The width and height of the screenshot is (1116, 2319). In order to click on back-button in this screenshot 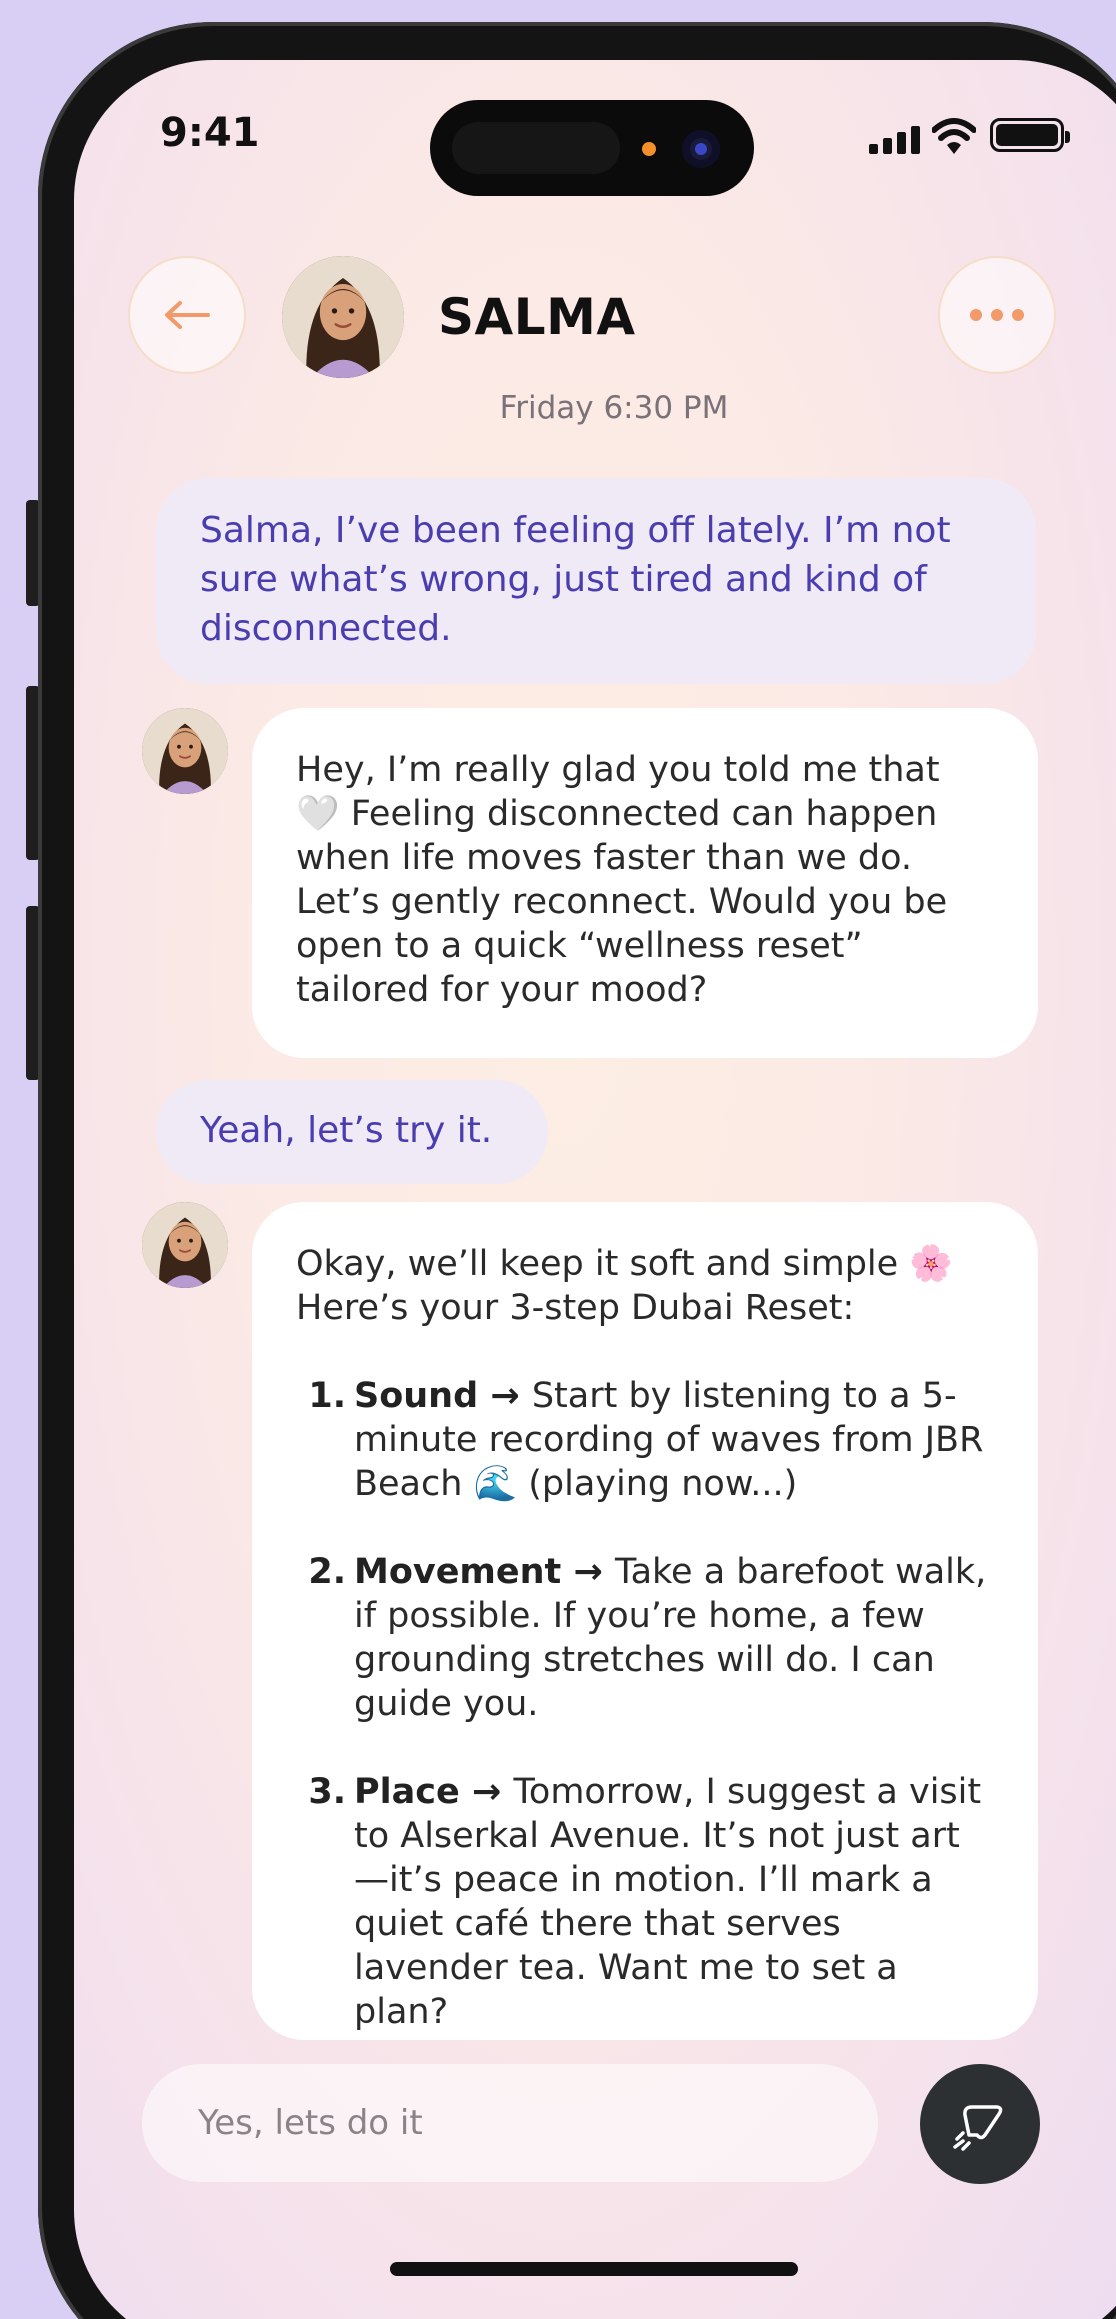, I will do `click(187, 315)`.